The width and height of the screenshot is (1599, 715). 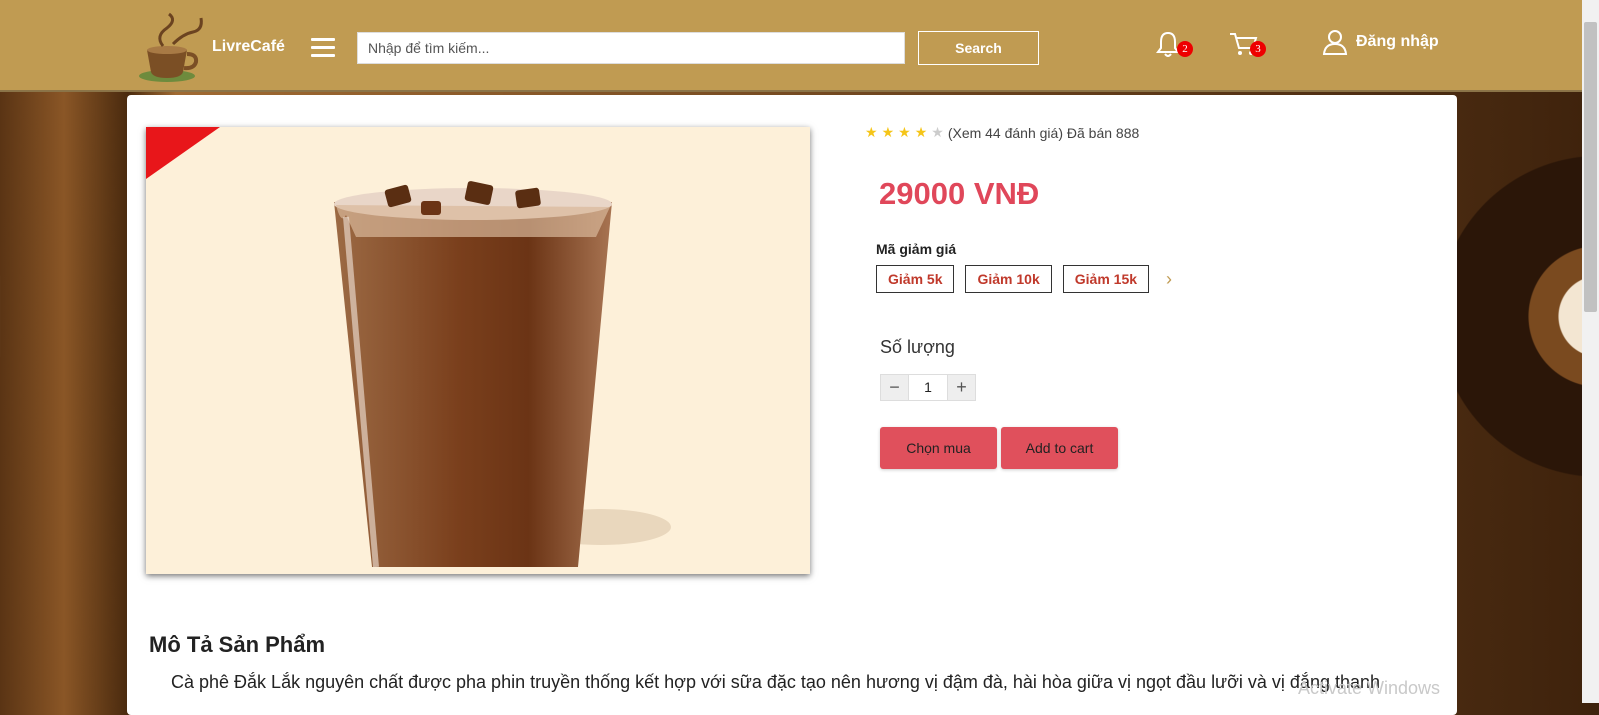 I want to click on search-input, so click(x=631, y=48).